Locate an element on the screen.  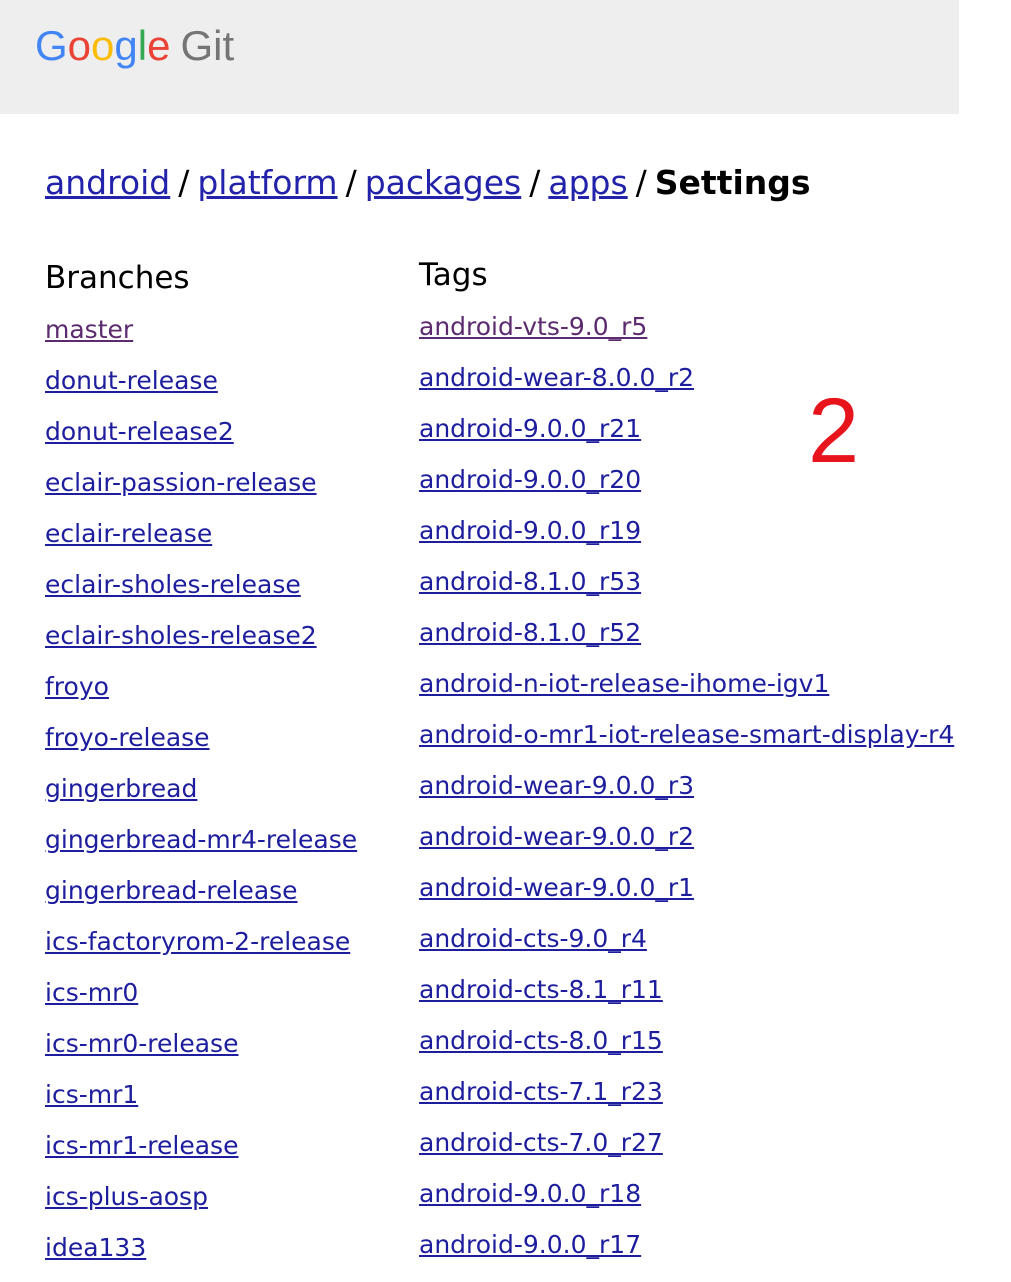
branch-item-link: gingerbread-release is located at coordinates (171, 890).